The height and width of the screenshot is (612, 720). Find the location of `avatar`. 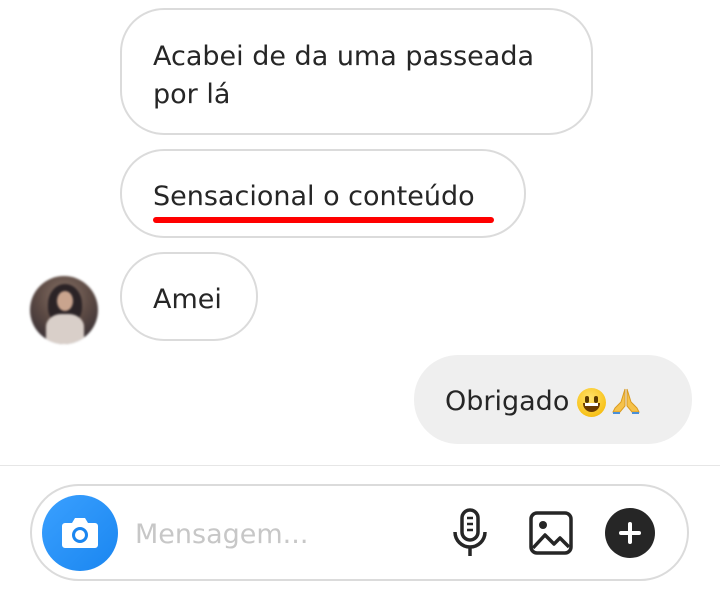

avatar is located at coordinates (64, 310).